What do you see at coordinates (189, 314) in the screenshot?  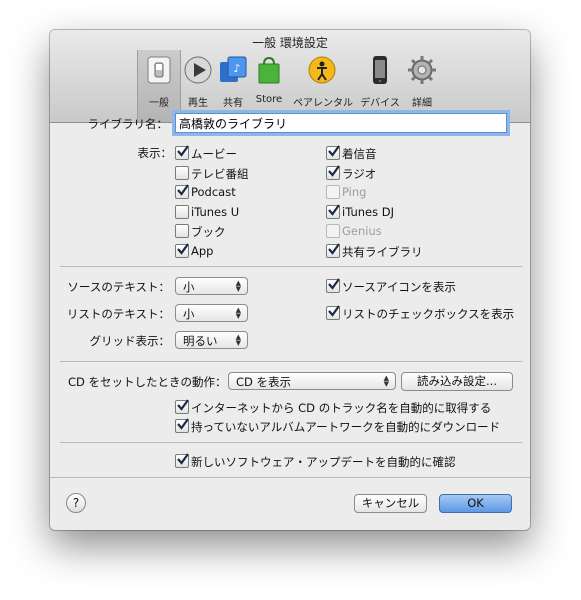 I see `list-text-value: 小` at bounding box center [189, 314].